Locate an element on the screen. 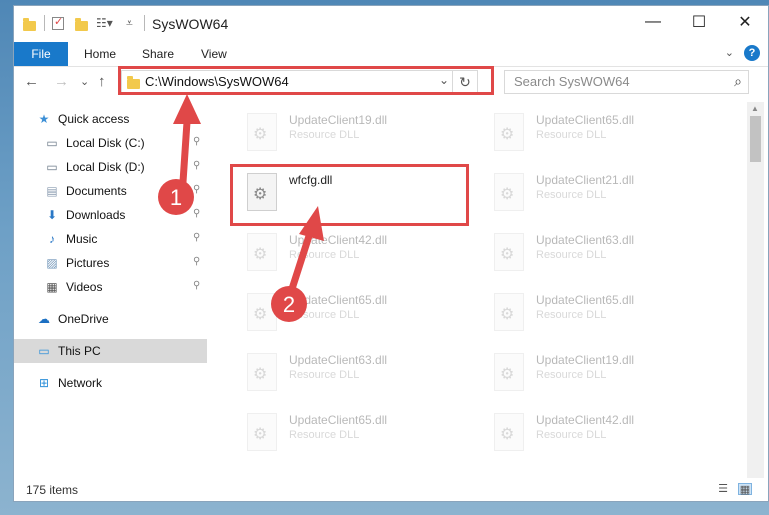 This screenshot has width=769, height=515. forward-button: → is located at coordinates (61, 81).